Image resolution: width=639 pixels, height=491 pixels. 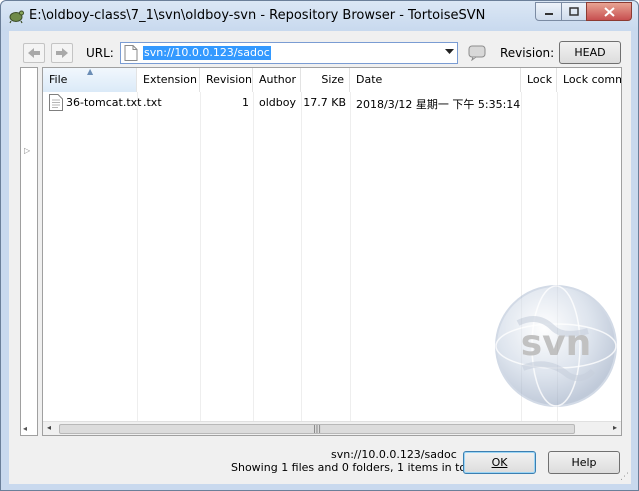 I want to click on column-header-author: Author, so click(x=277, y=80).